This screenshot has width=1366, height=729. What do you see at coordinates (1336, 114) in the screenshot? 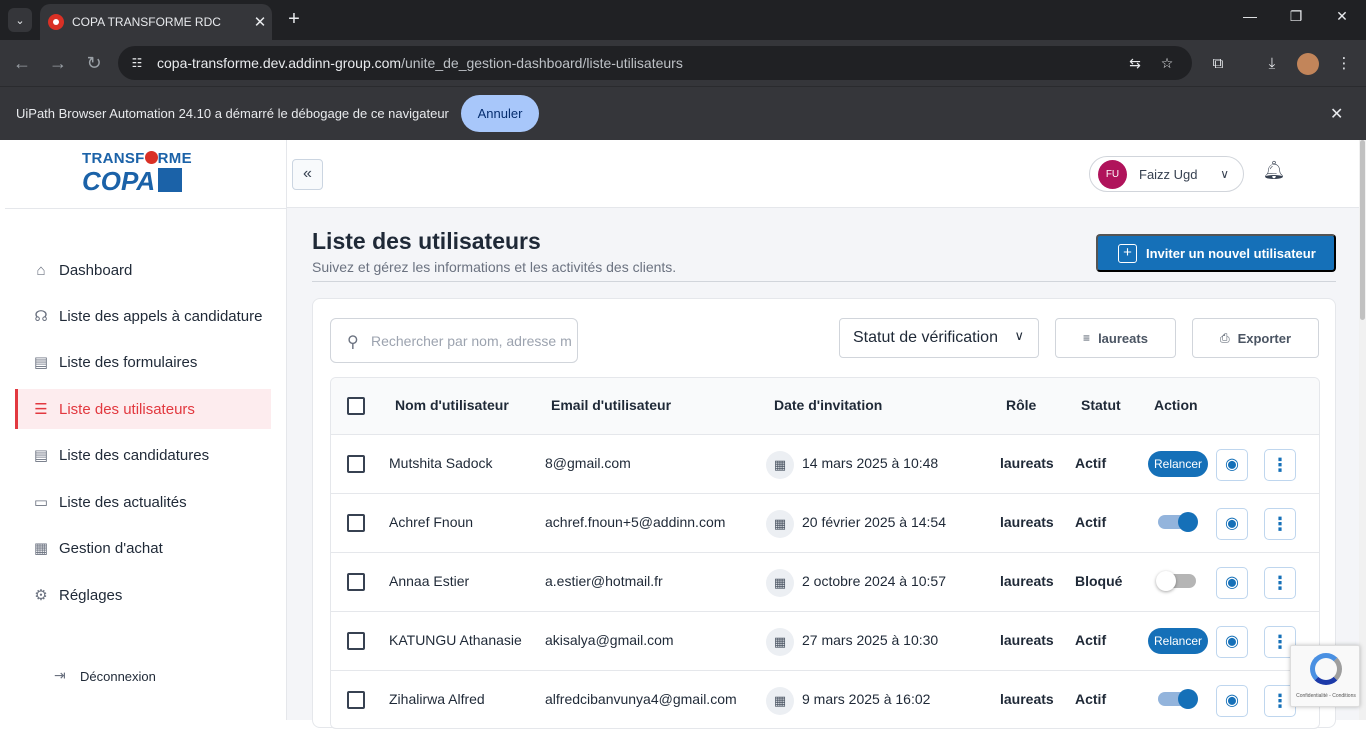
I see `infobar-close-icon: ✕` at bounding box center [1336, 114].